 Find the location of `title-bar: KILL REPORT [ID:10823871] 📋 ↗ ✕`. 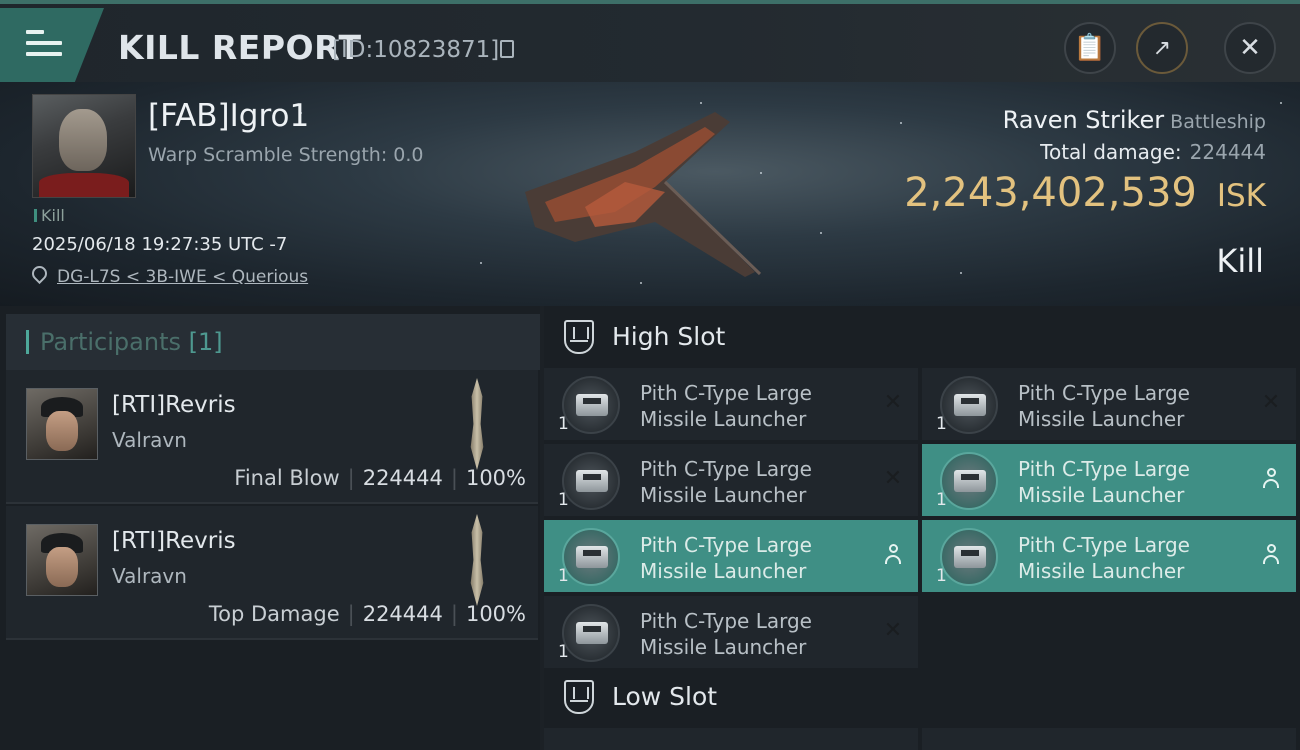

title-bar: KILL REPORT [ID:10823871] 📋 ↗ ✕ is located at coordinates (650, 41).